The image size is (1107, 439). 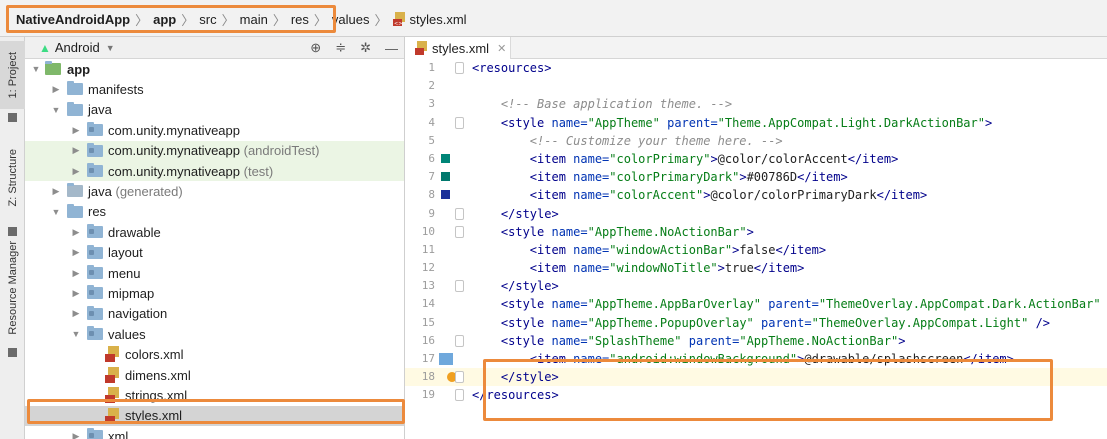 What do you see at coordinates (214, 69) in the screenshot?
I see `tree-item-app: ▼ app` at bounding box center [214, 69].